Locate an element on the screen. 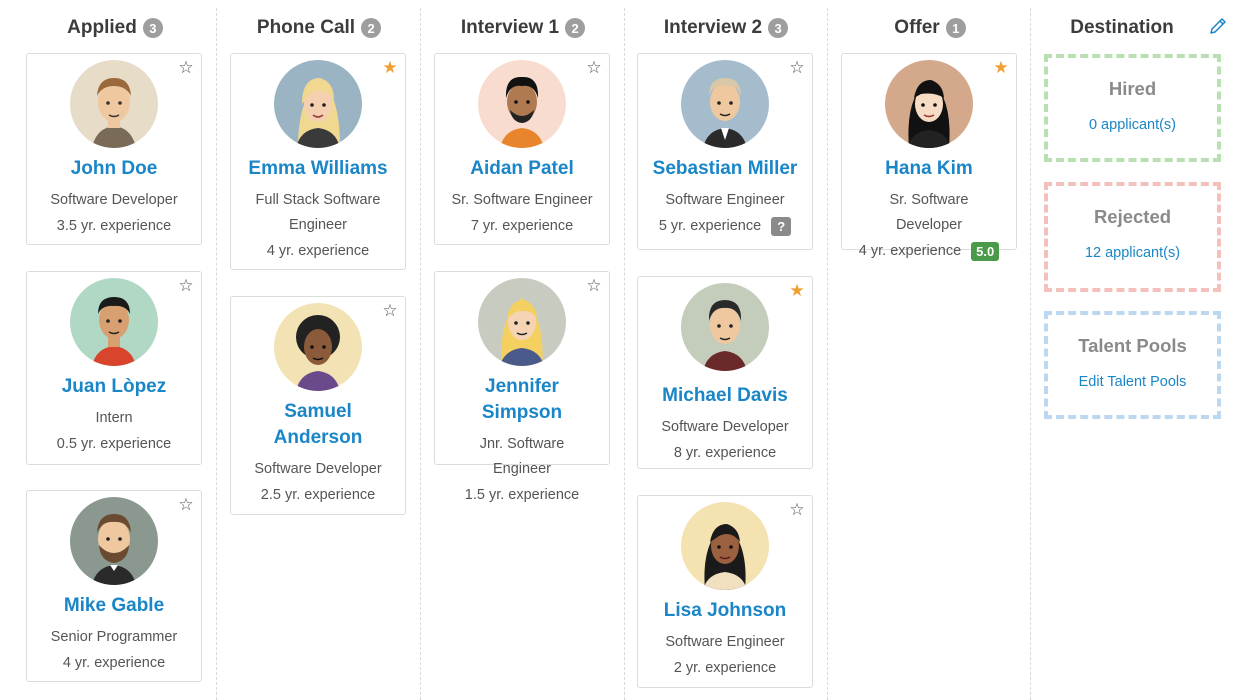 The width and height of the screenshot is (1250, 700). candidate-title: Software Engineer is located at coordinates (725, 200).